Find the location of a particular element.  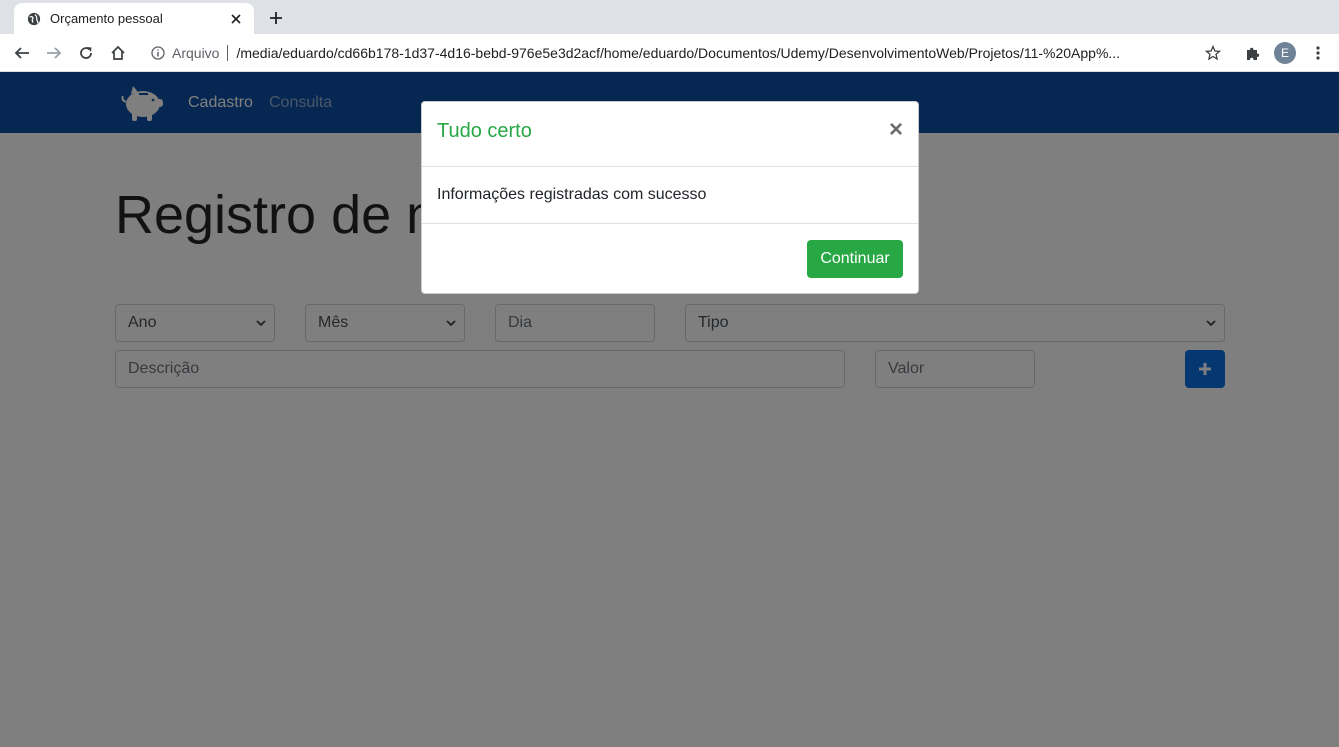

kebab-menu-icon is located at coordinates (1318, 53).